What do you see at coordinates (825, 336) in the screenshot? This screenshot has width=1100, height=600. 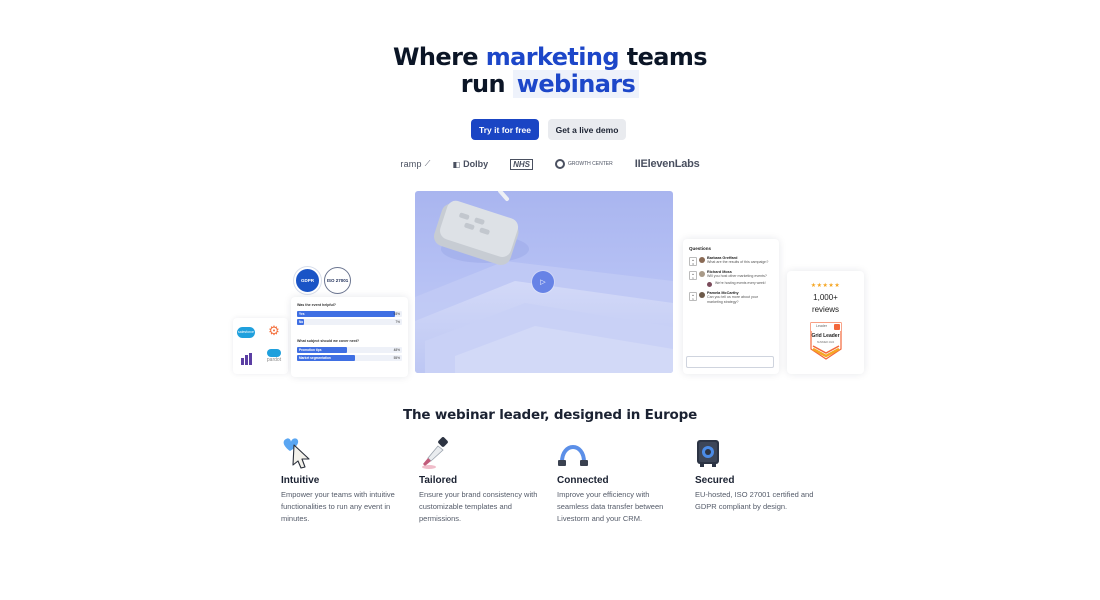 I see `badge-main-label: Grid Leader` at bounding box center [825, 336].